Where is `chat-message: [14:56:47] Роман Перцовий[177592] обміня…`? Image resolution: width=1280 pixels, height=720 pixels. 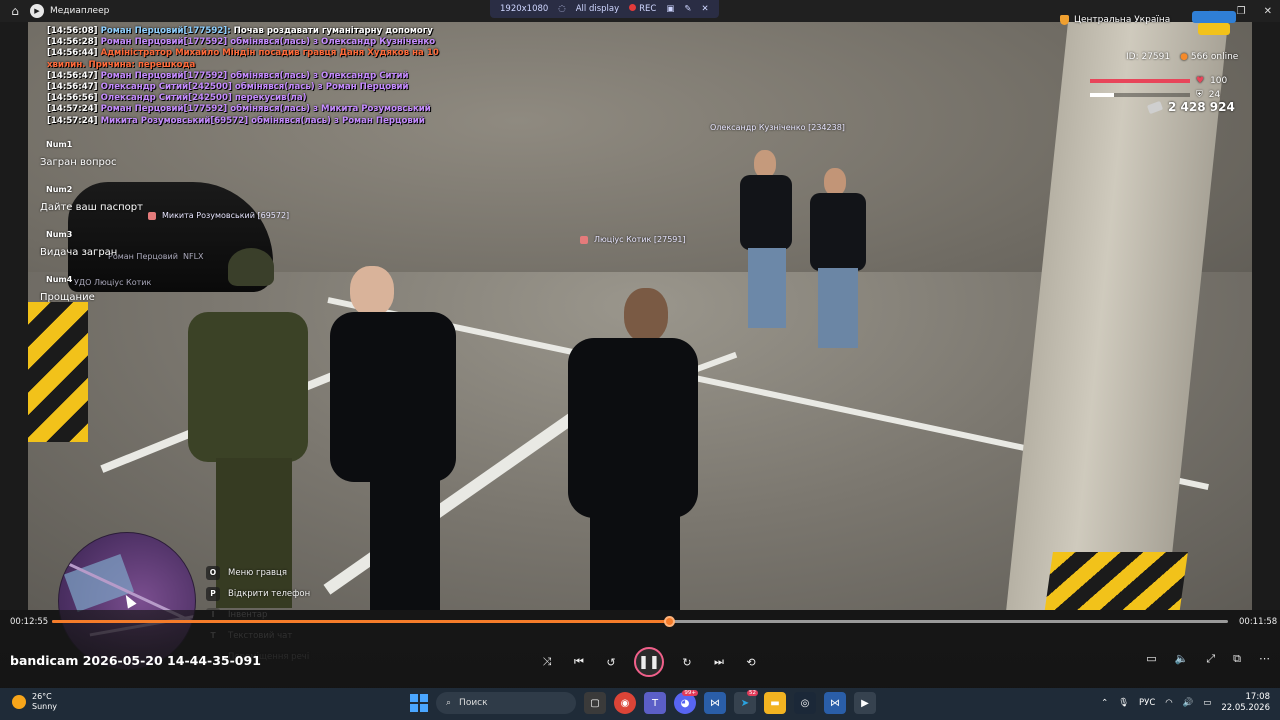 chat-message: [14:56:47] Роман Перцовий[177592] обміня… is located at coordinates (228, 75).